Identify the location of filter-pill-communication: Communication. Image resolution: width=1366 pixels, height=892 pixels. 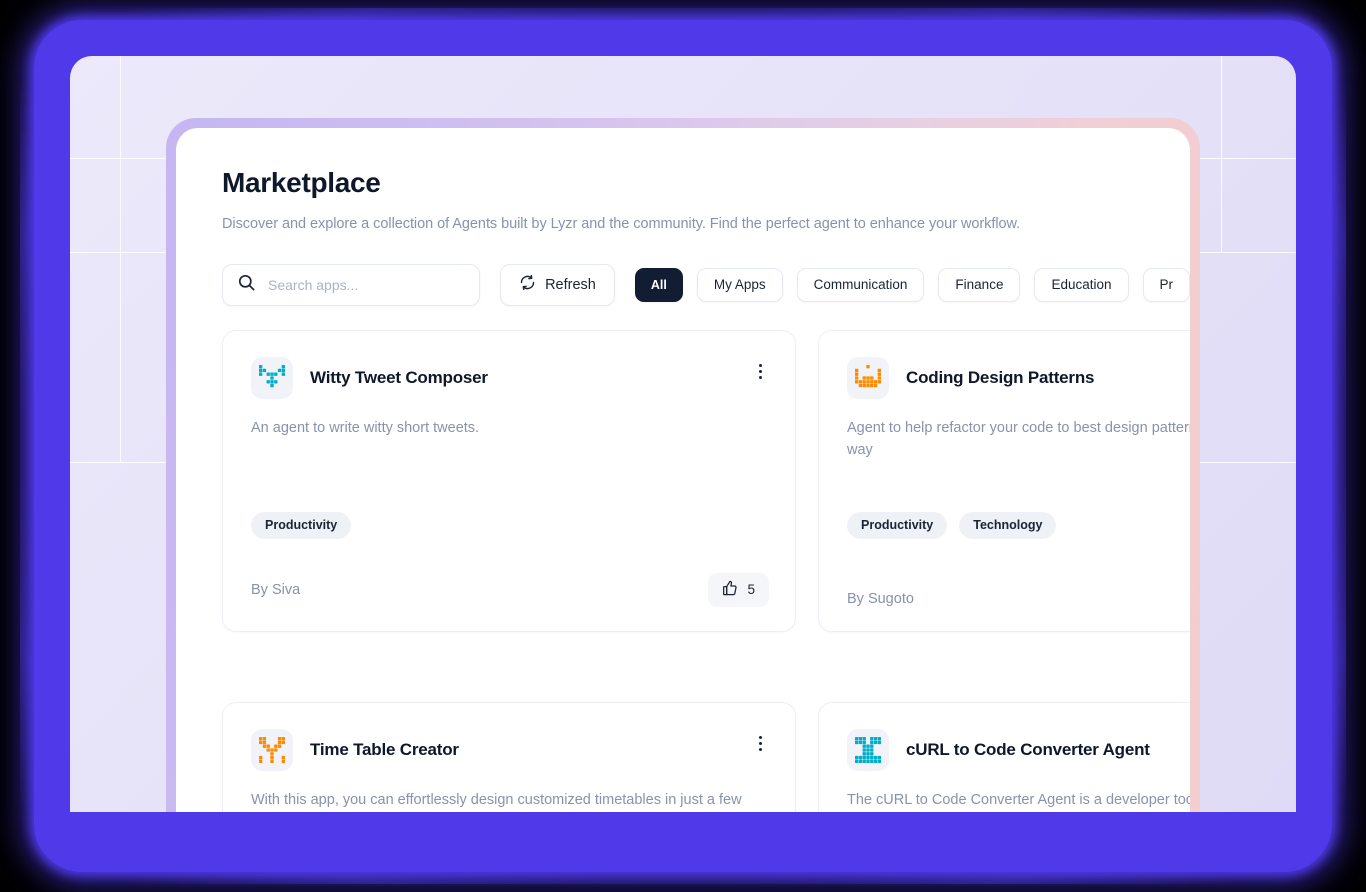
(860, 284).